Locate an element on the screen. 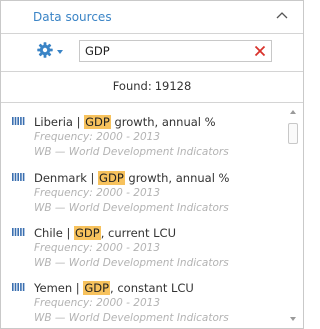  scroll-up-icon is located at coordinates (293, 112).